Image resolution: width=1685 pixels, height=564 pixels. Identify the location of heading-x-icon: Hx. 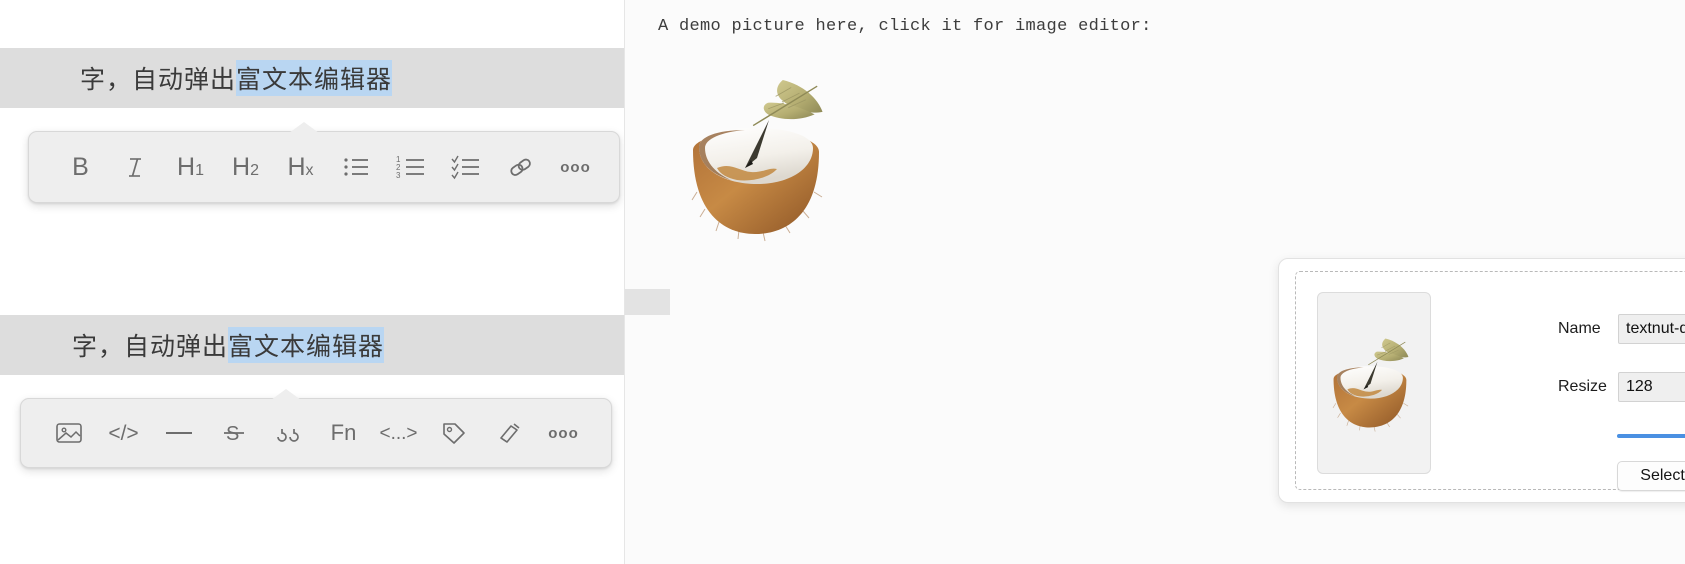
(300, 166).